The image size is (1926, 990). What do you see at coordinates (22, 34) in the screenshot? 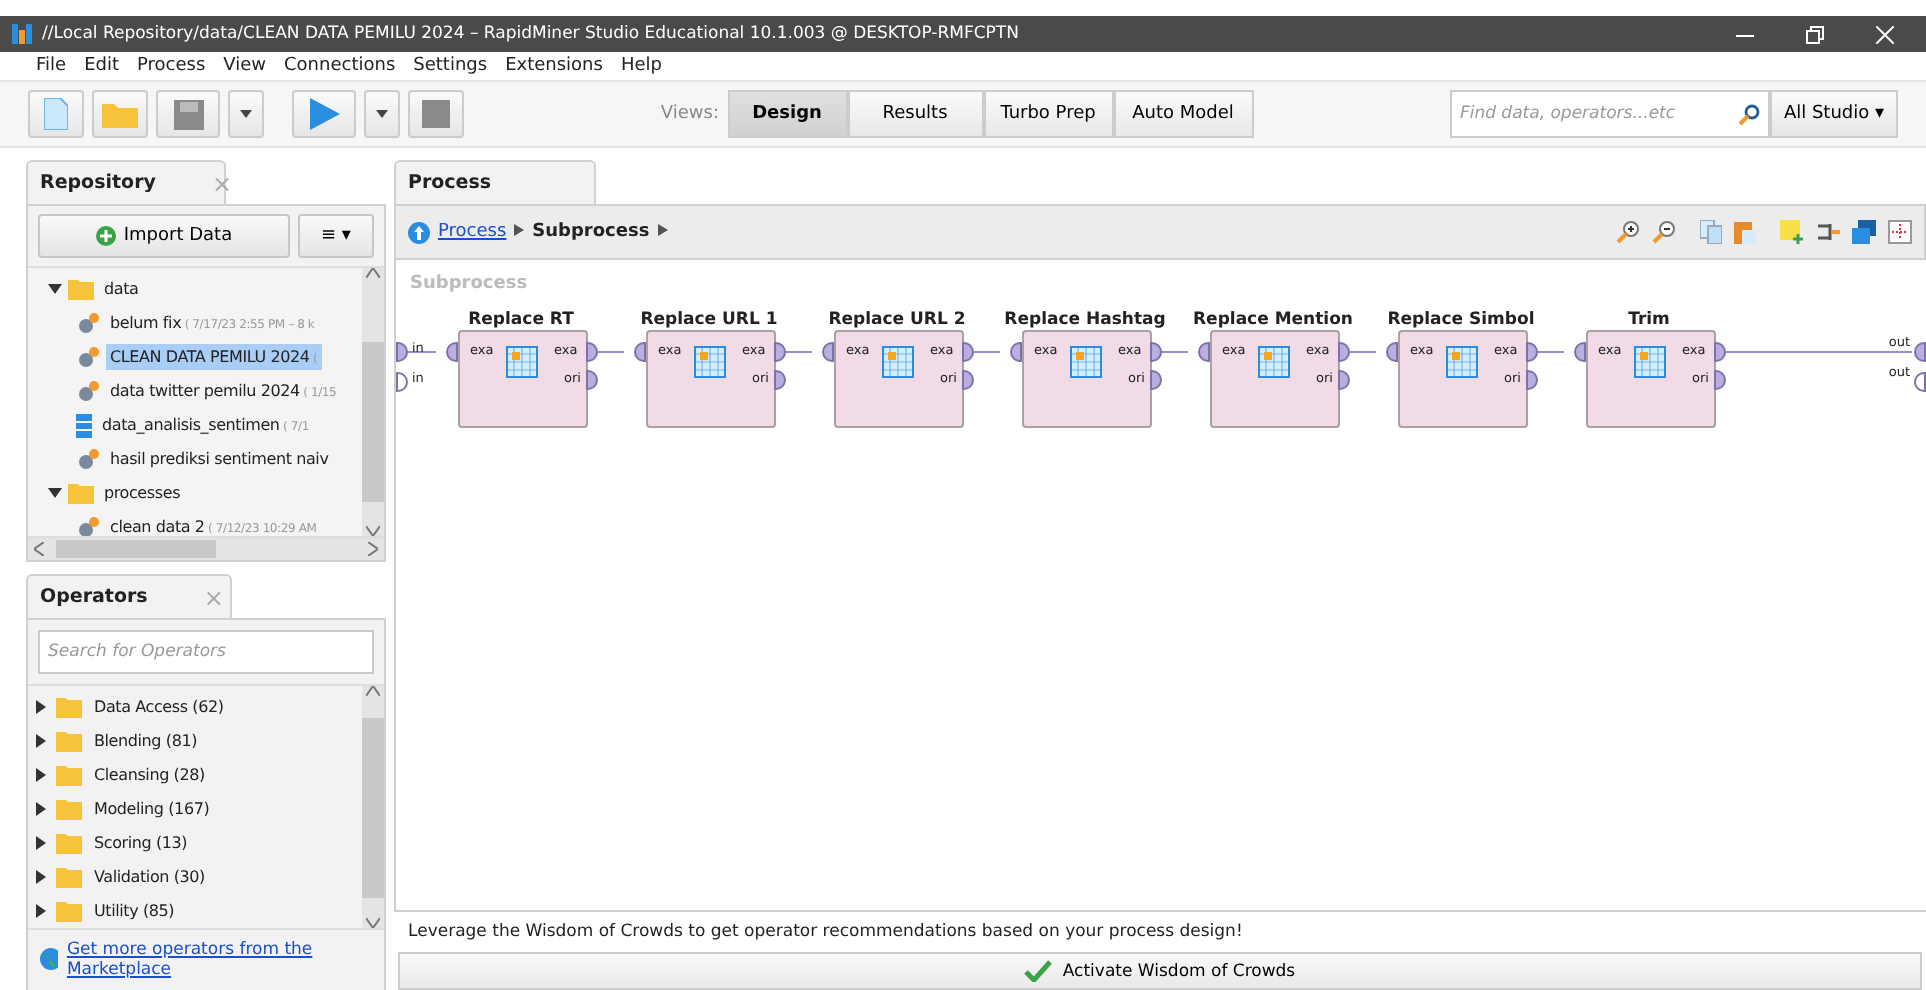
I see `app-logo-icon` at bounding box center [22, 34].